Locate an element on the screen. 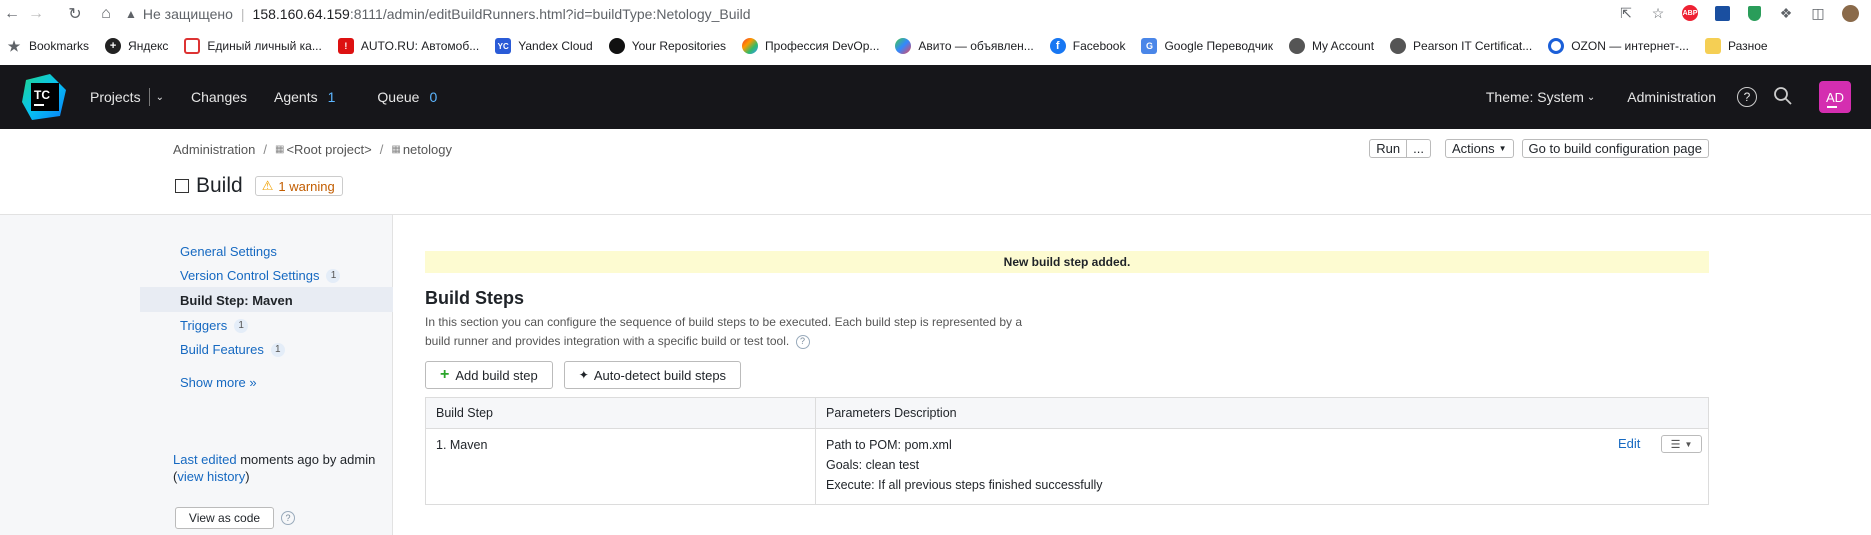 This screenshot has width=1871, height=535. avatar: AD is located at coordinates (1835, 97).